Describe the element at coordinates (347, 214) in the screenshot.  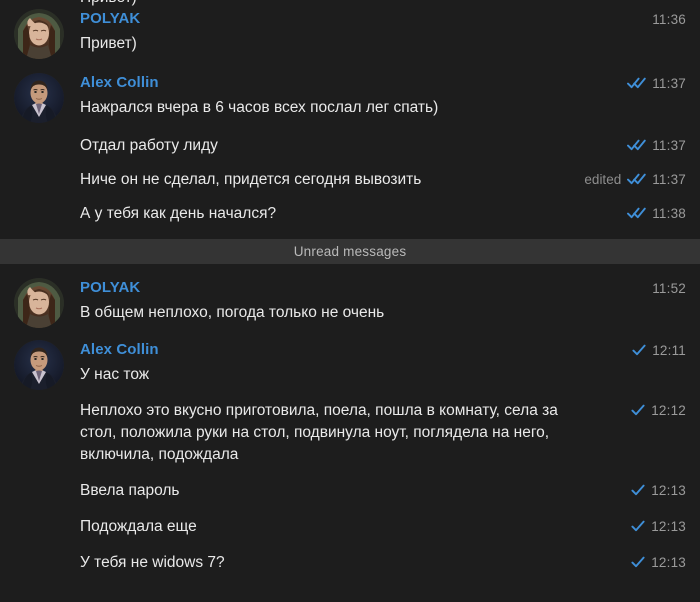
I see `message-bubble: А у тебя как день начался?` at that location.